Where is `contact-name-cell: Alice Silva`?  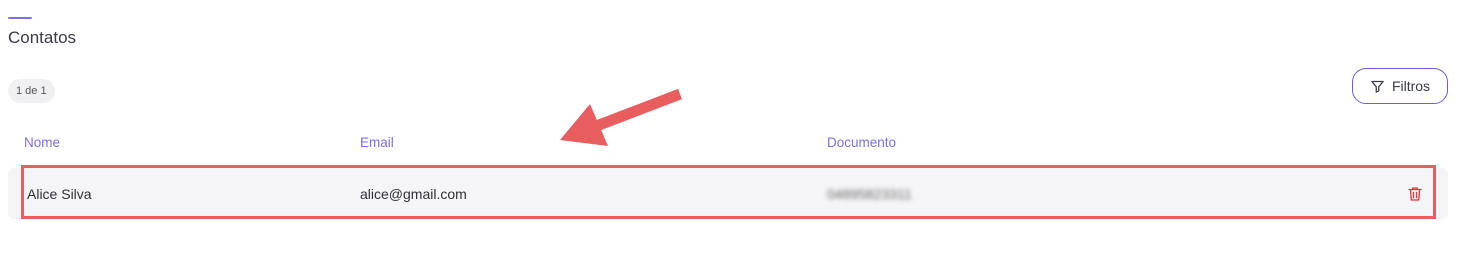
contact-name-cell: Alice Silva is located at coordinates (59, 194).